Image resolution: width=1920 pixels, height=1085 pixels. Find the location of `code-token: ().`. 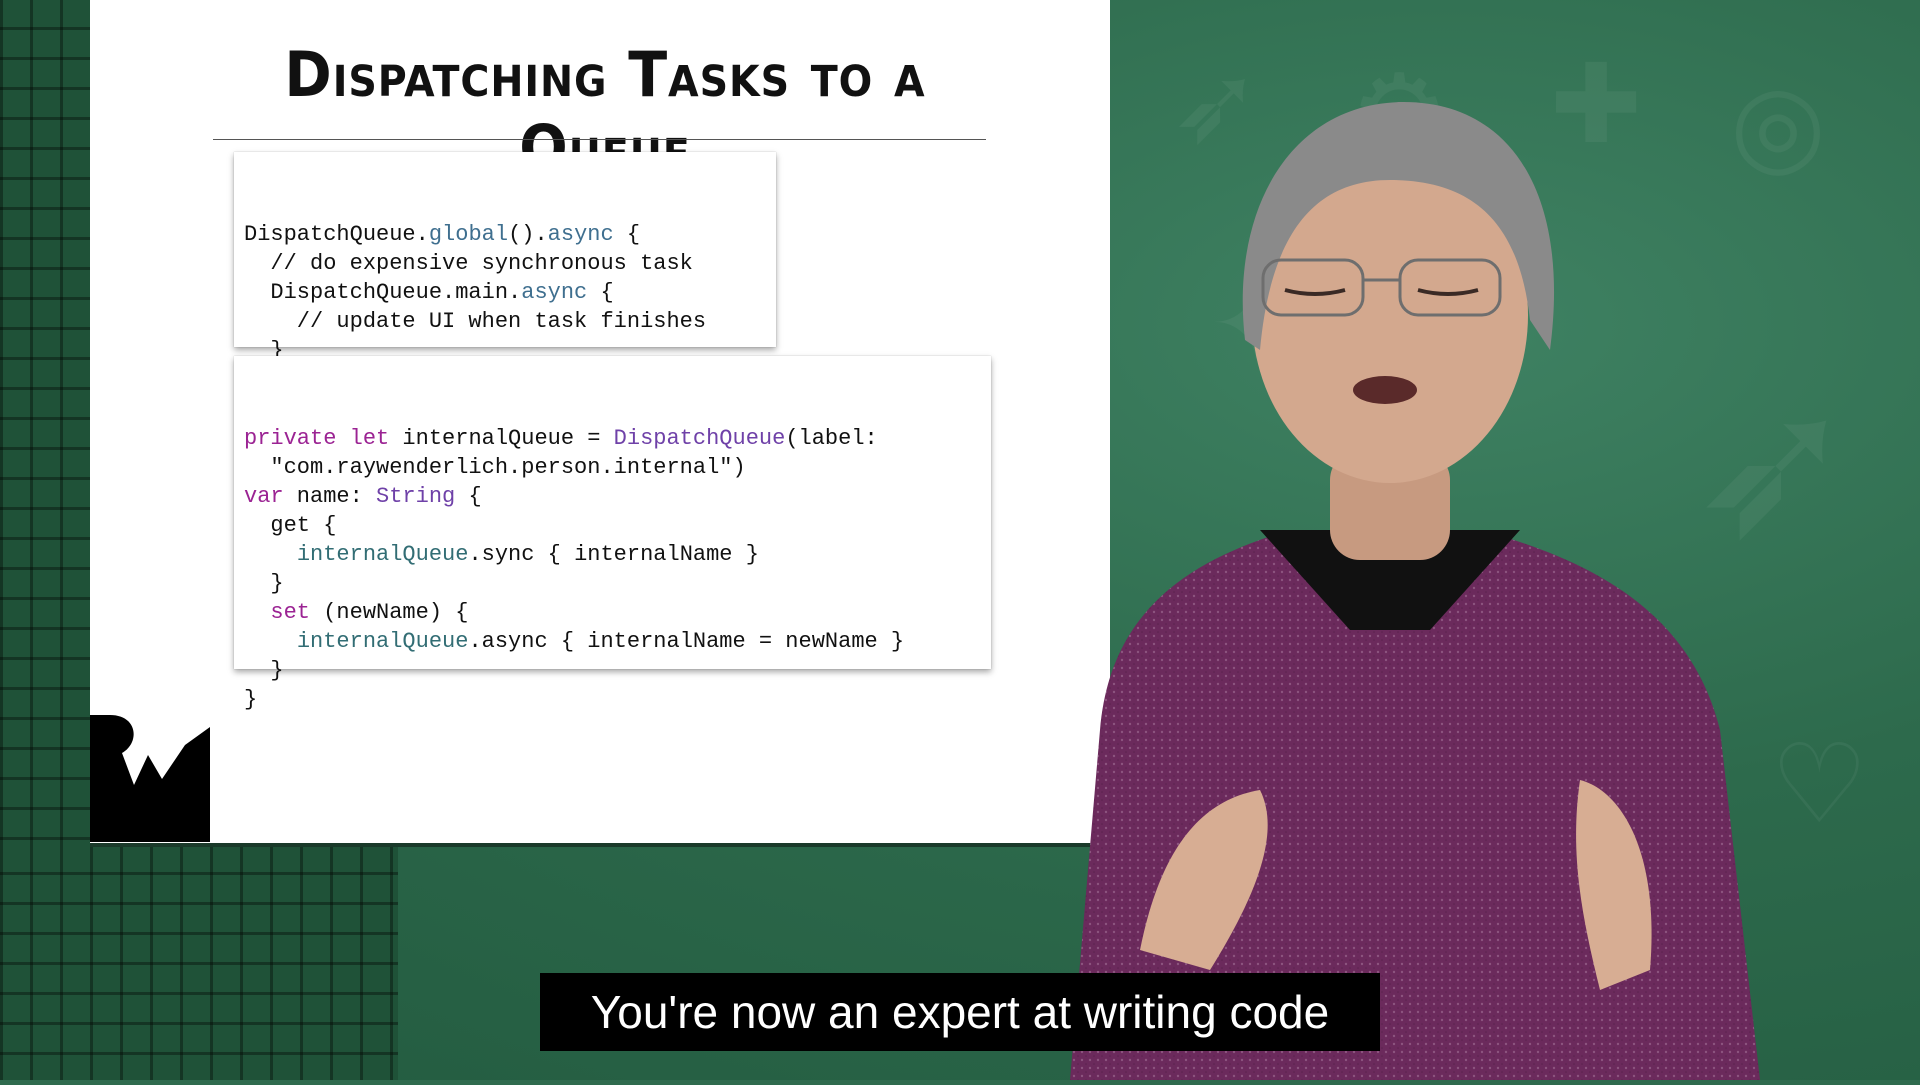

code-token: (). is located at coordinates (528, 234).